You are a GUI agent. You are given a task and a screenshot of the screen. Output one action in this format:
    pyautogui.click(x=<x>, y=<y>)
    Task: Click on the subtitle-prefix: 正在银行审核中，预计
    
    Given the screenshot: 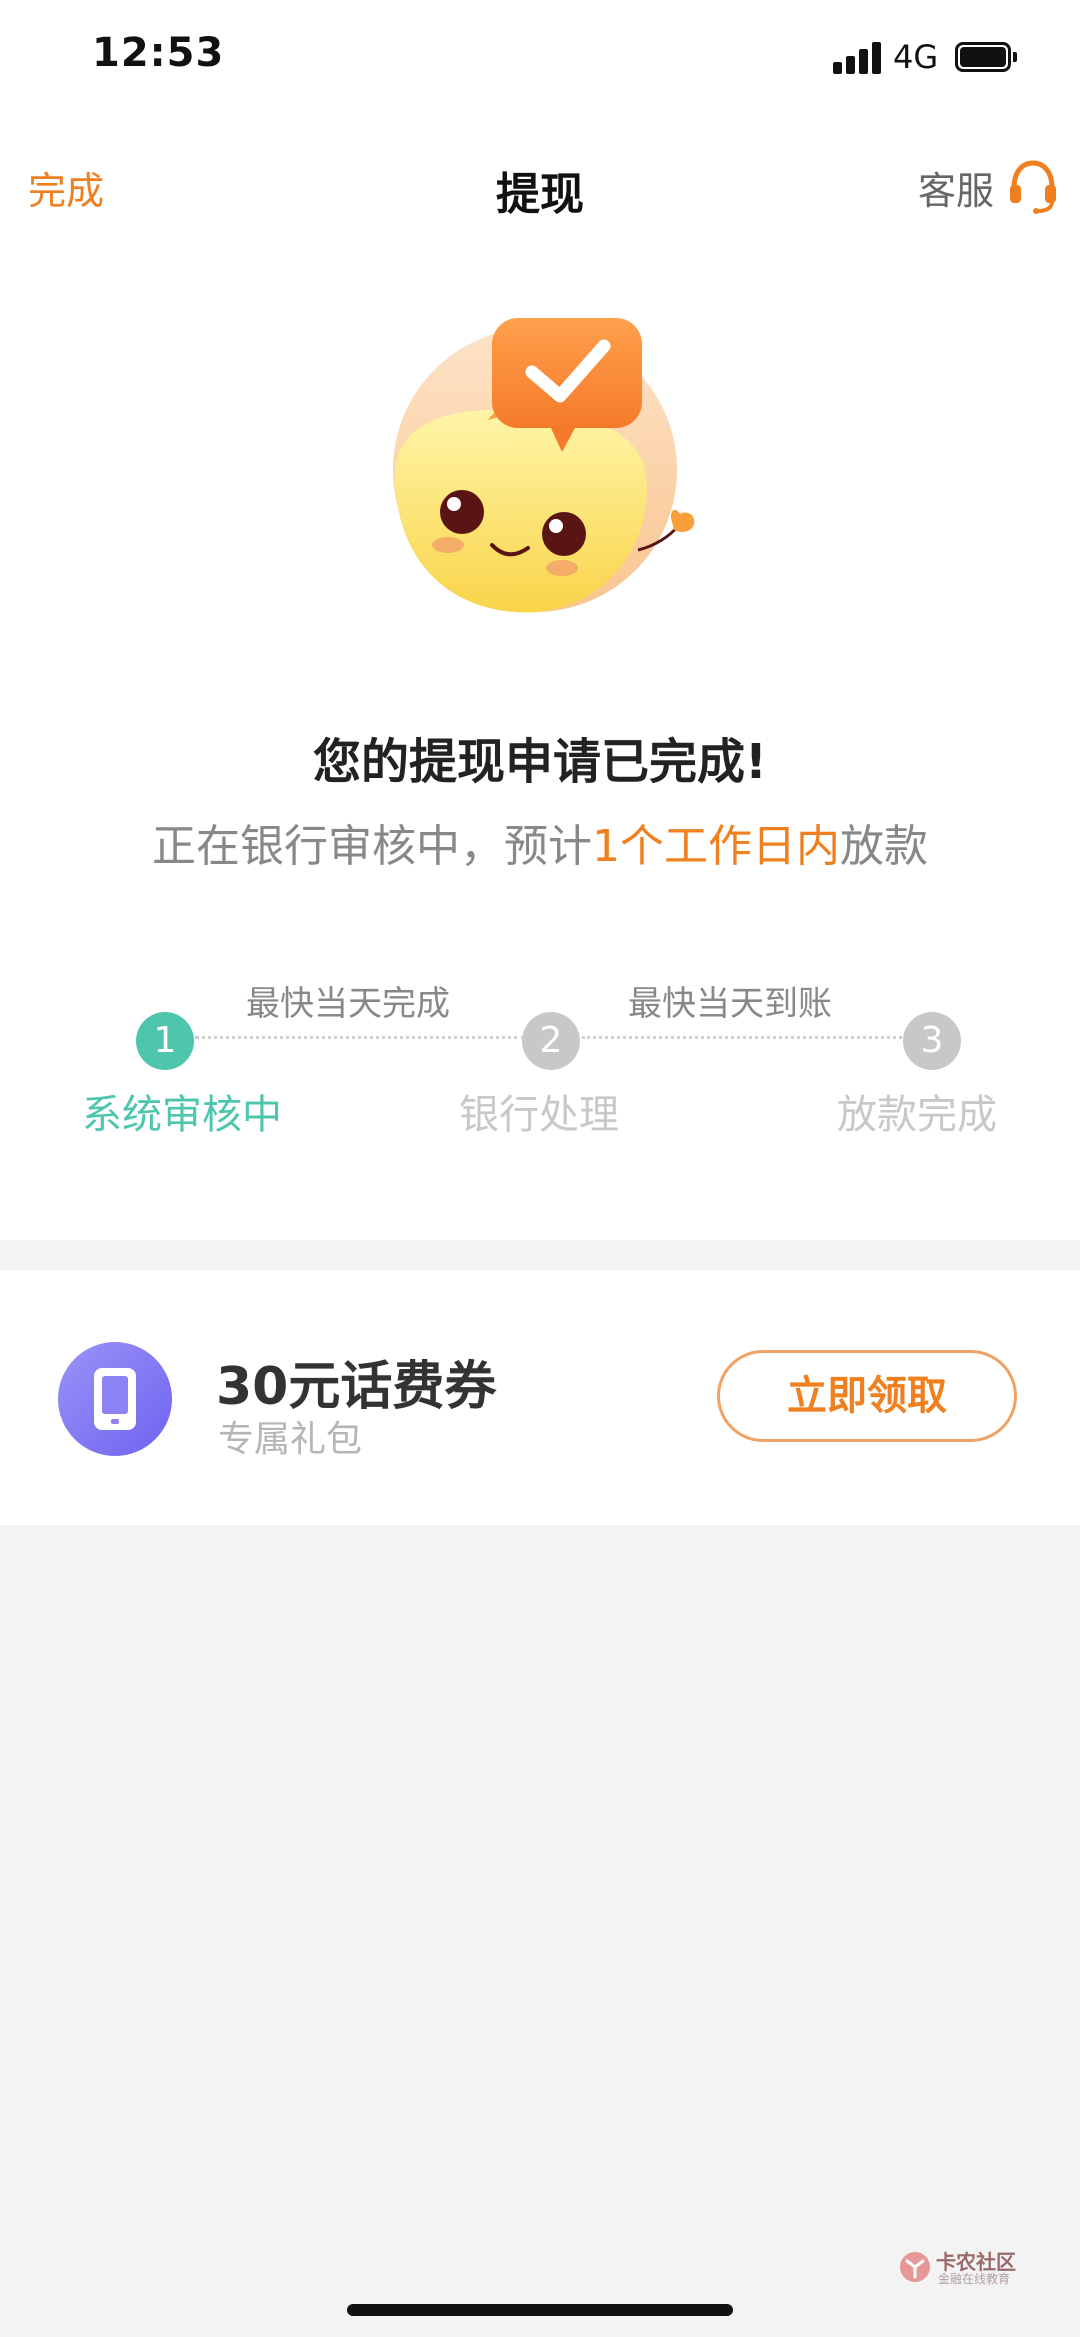 What is the action you would take?
    pyautogui.click(x=372, y=846)
    